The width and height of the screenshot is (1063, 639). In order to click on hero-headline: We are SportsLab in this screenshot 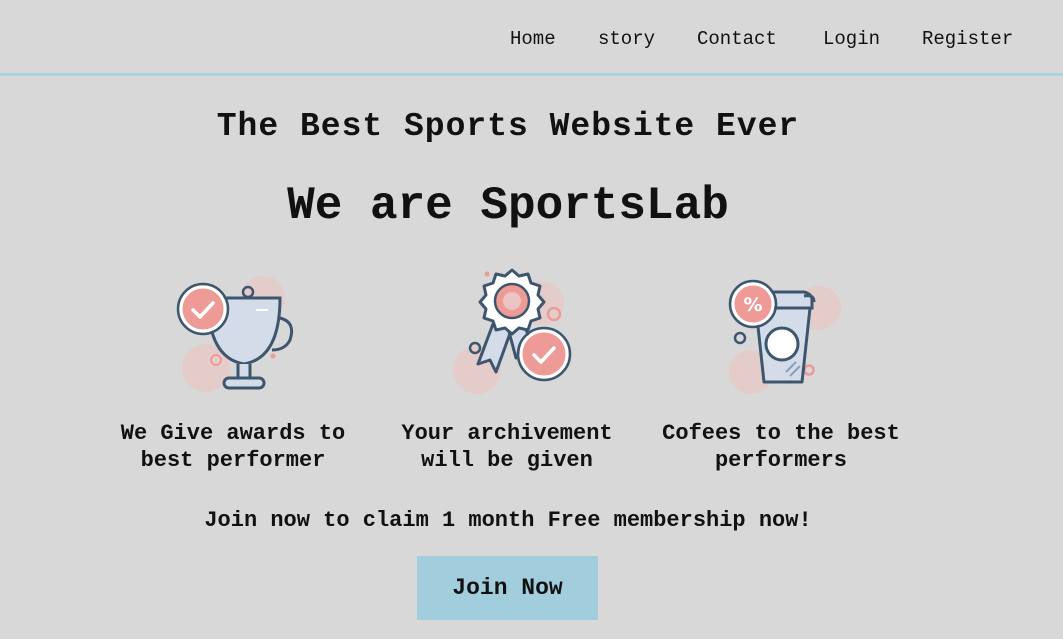, I will do `click(508, 206)`.